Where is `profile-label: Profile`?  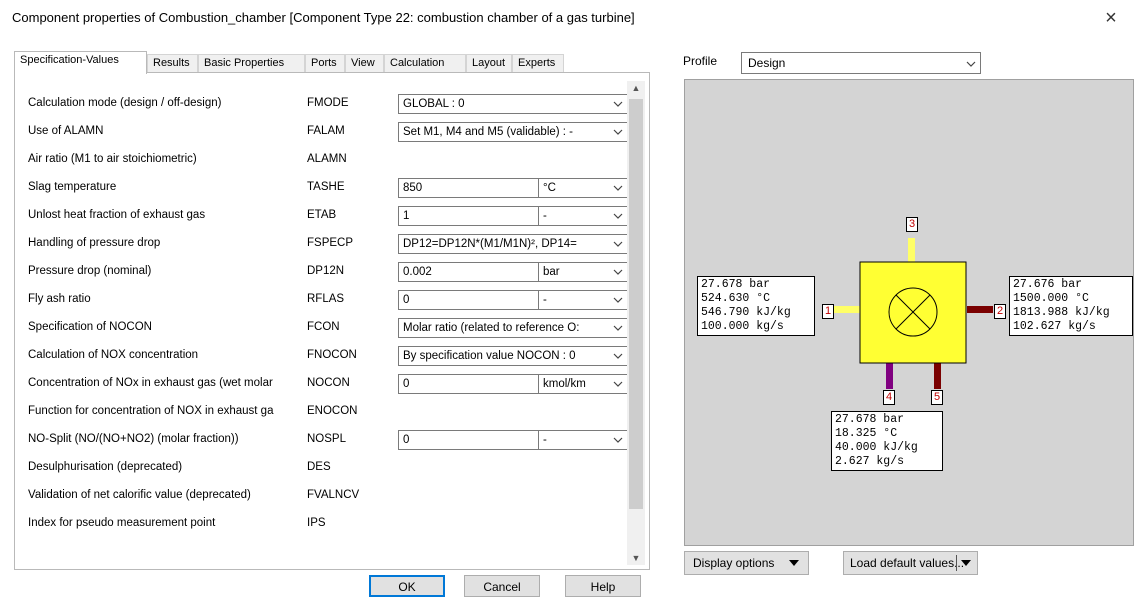
profile-label: Profile is located at coordinates (700, 61).